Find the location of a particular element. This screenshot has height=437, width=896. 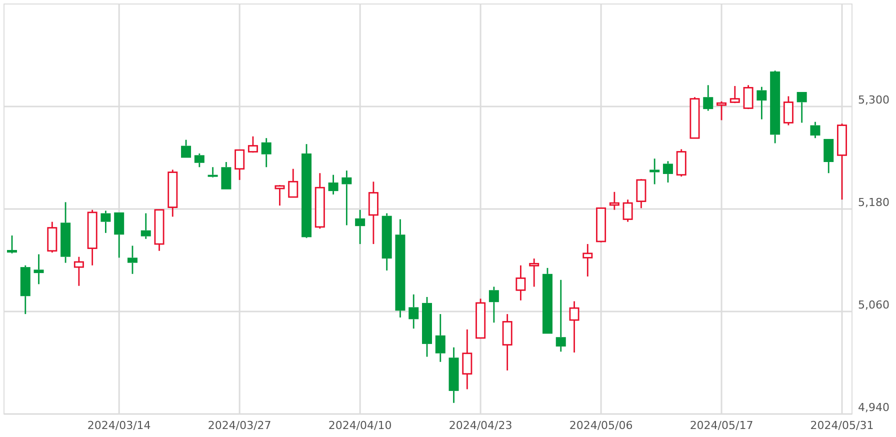

y-axis-label: 5,180 is located at coordinates (874, 202).